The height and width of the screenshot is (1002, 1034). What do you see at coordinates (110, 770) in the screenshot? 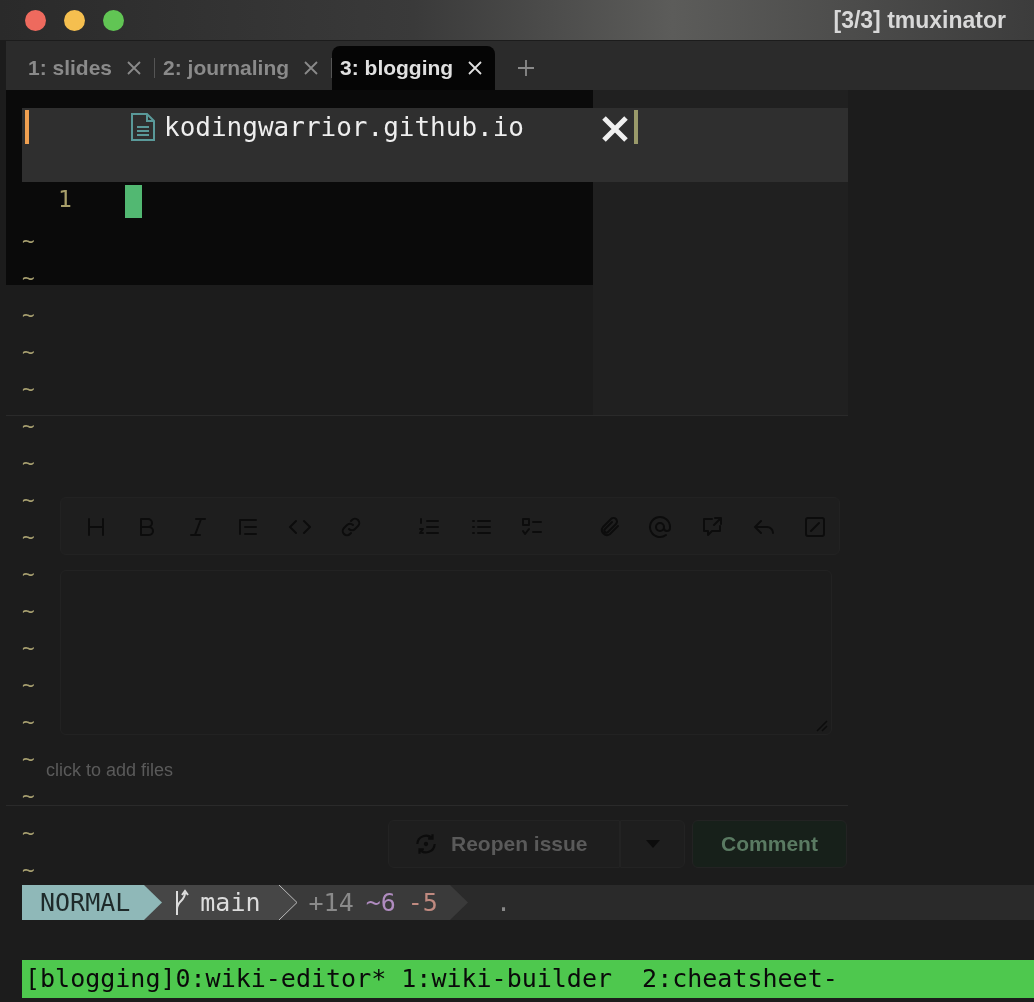
I see `attach-hint: click to add files` at bounding box center [110, 770].